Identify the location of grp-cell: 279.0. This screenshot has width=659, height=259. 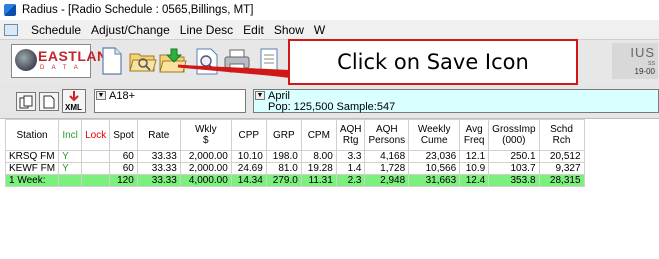
(283, 180).